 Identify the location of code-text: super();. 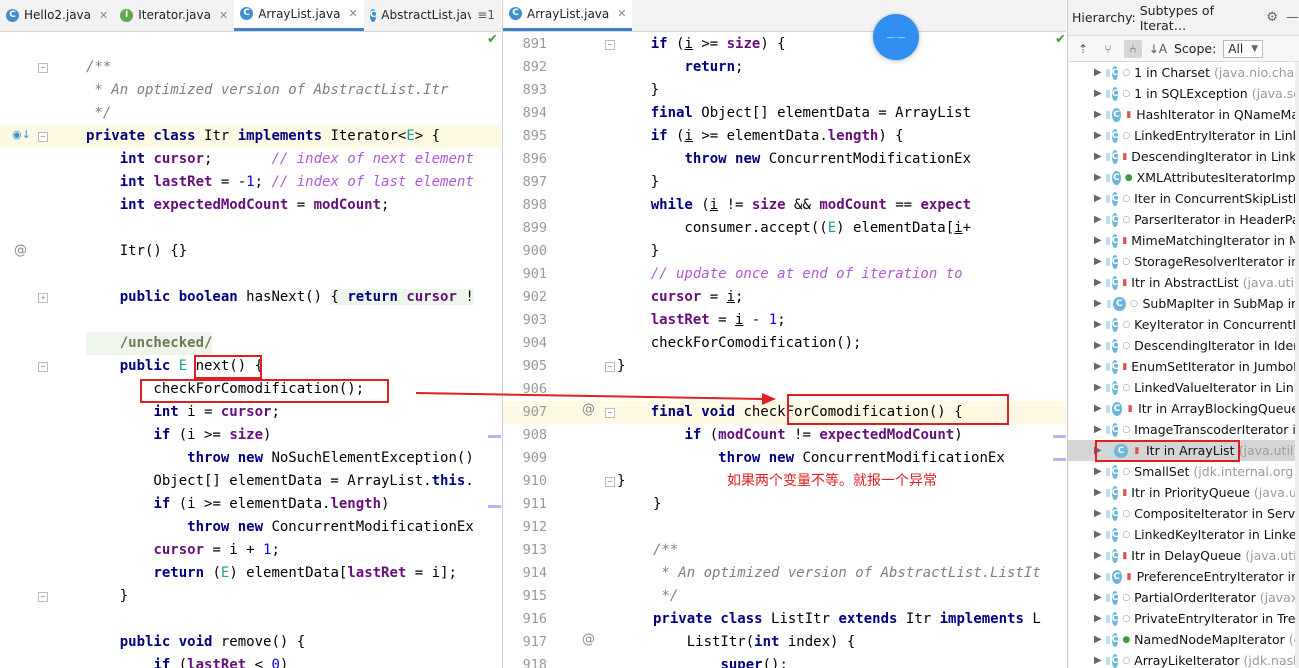
(754, 662).